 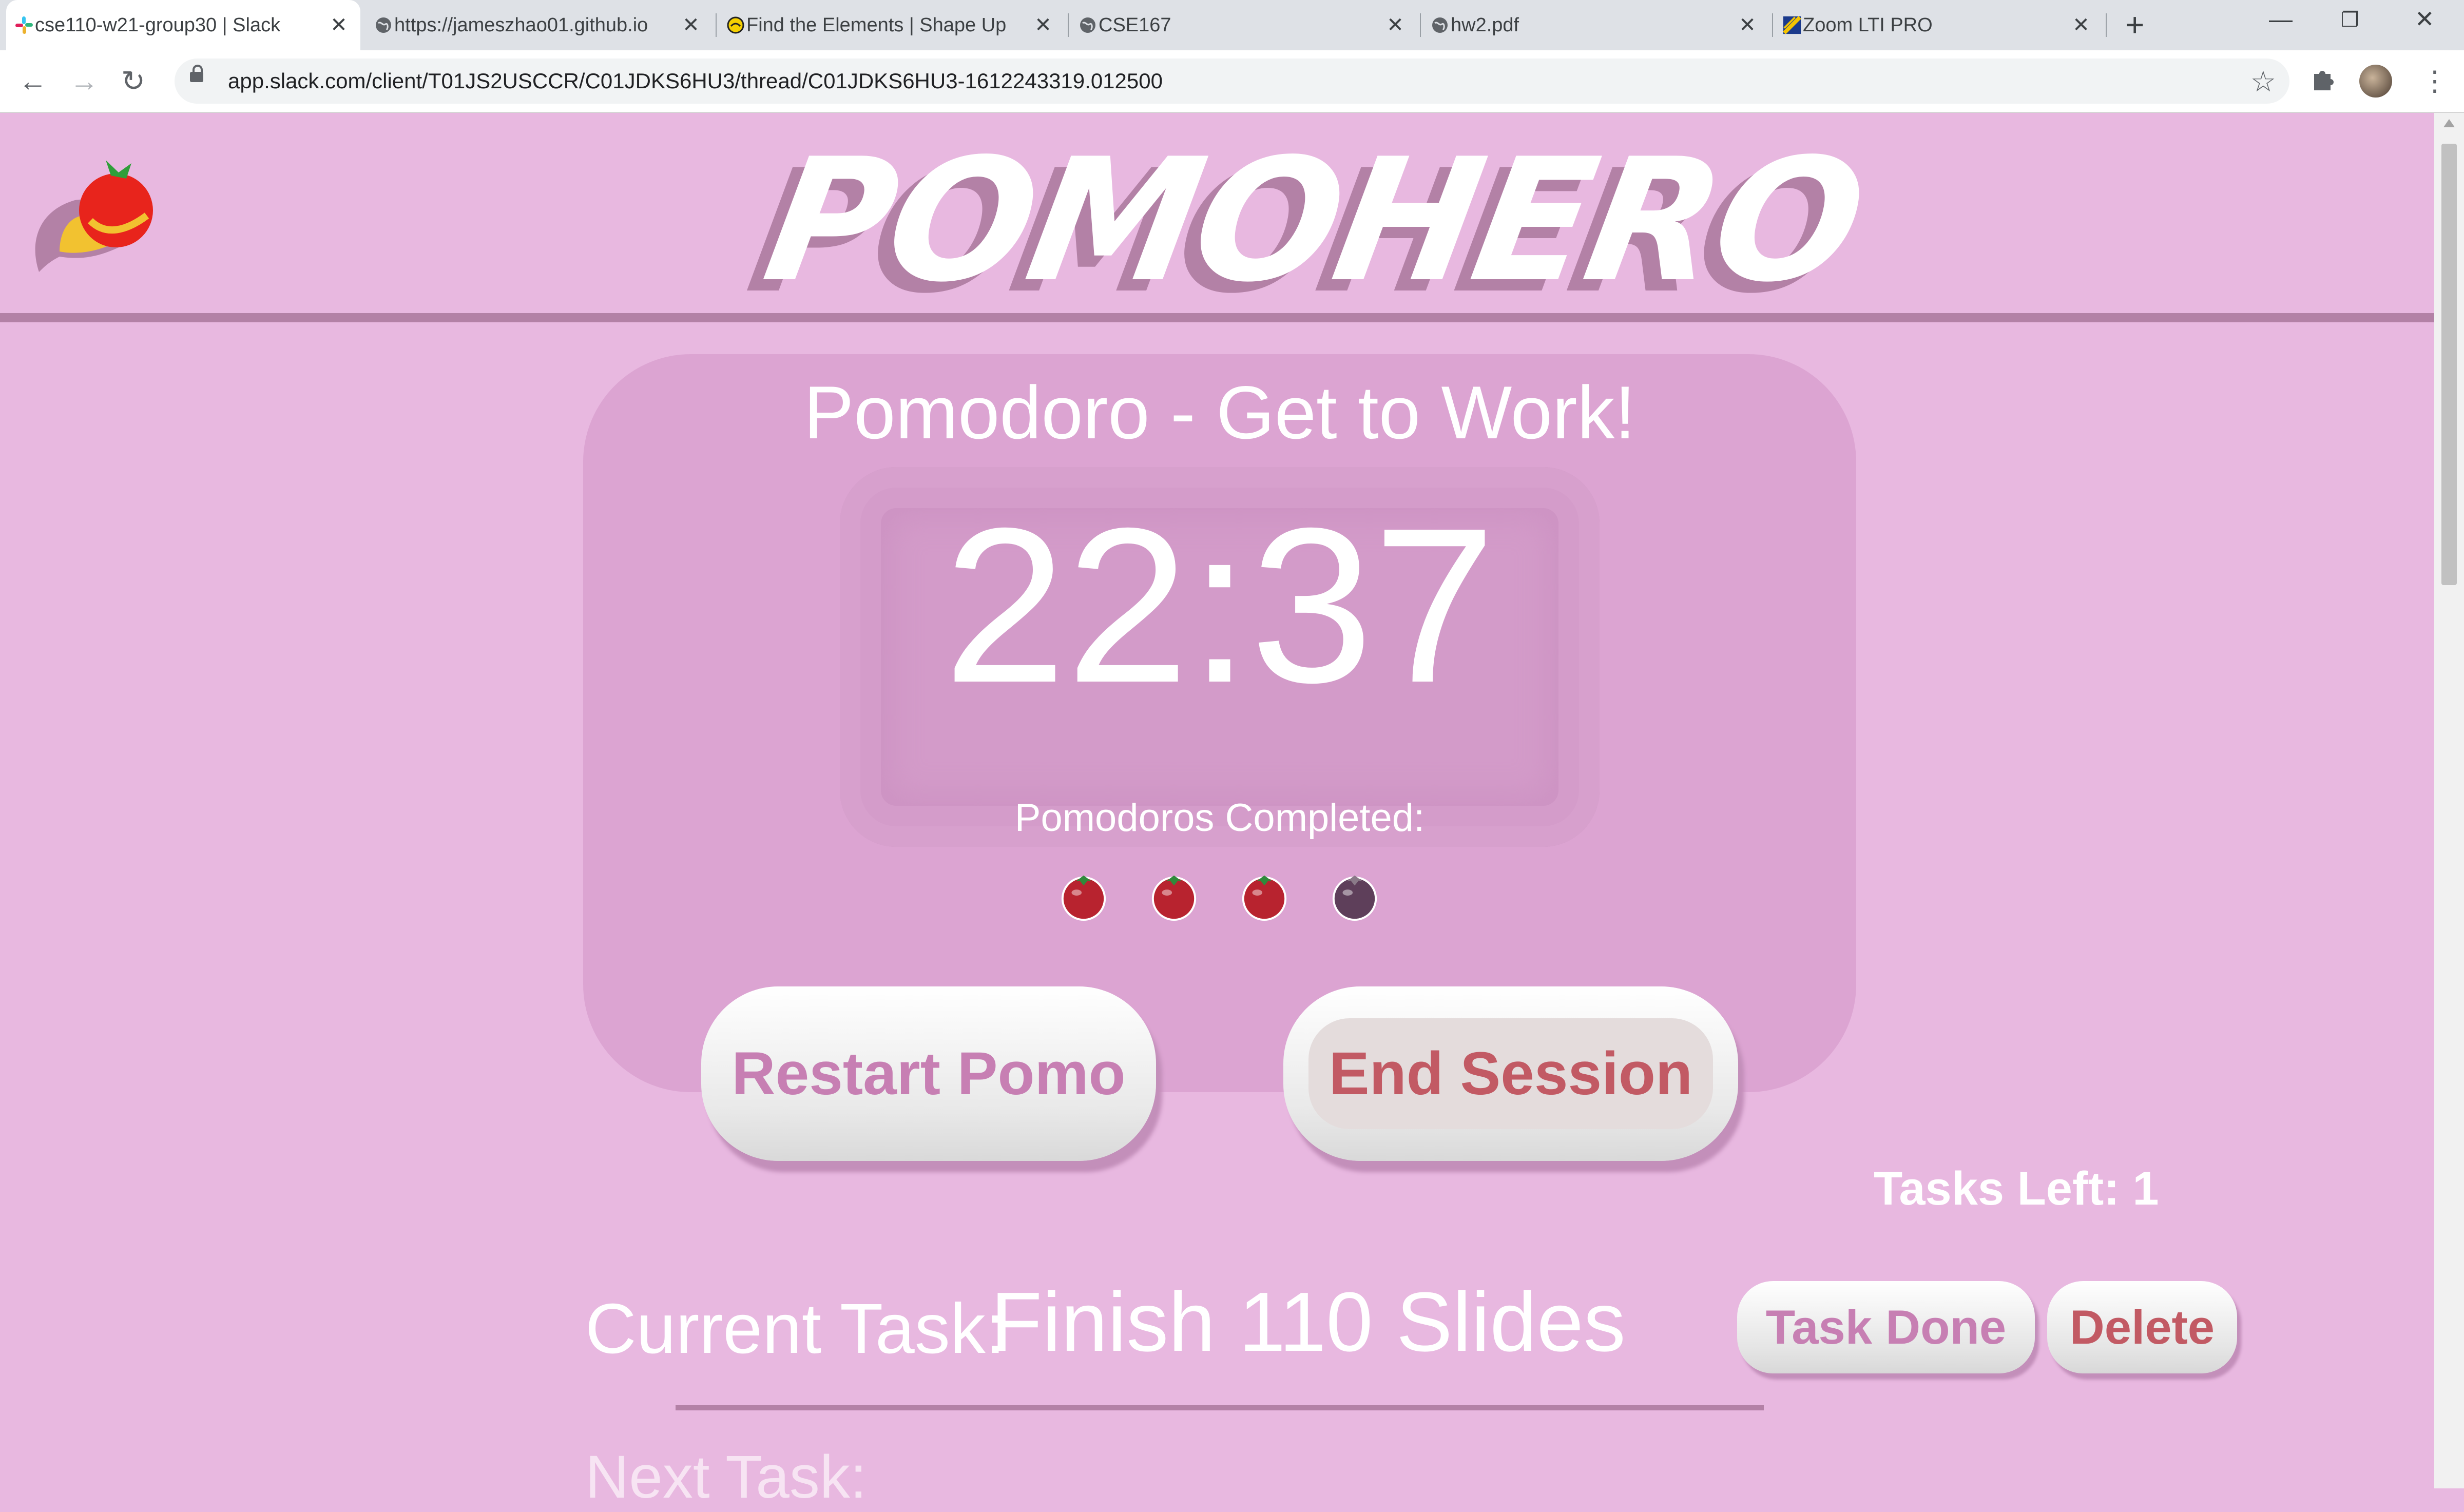 What do you see at coordinates (2375, 81) in the screenshot?
I see `profile-avatar` at bounding box center [2375, 81].